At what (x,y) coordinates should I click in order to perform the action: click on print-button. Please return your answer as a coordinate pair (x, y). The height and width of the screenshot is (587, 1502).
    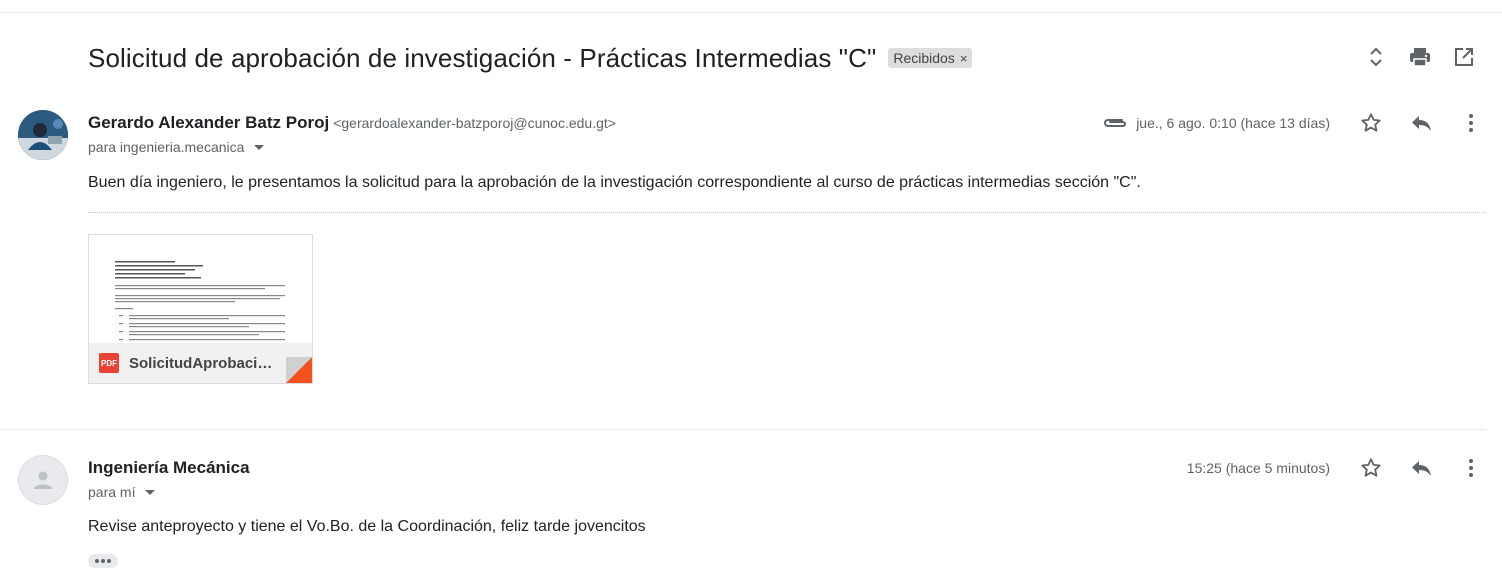
    Looking at the image, I should click on (1420, 57).